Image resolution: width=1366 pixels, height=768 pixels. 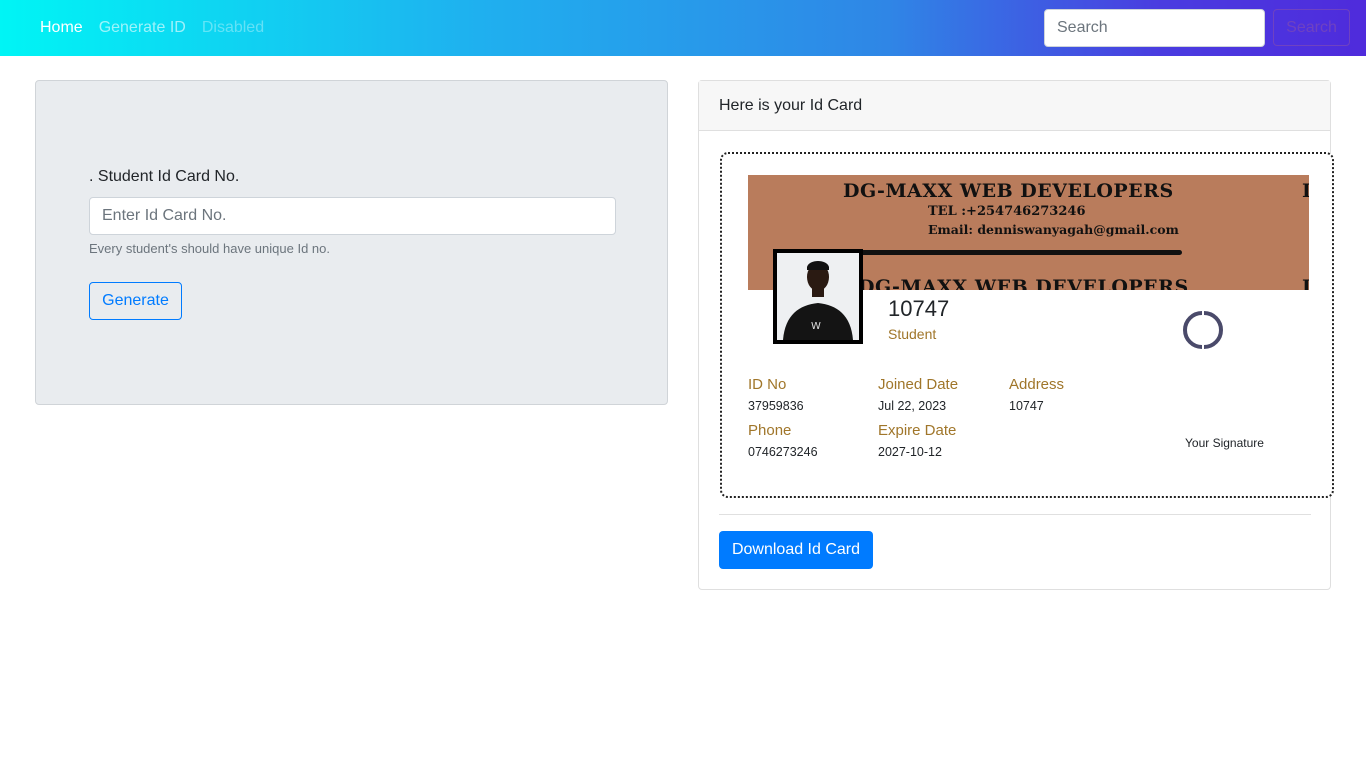 What do you see at coordinates (767, 384) in the screenshot?
I see `id-no-label: ID No` at bounding box center [767, 384].